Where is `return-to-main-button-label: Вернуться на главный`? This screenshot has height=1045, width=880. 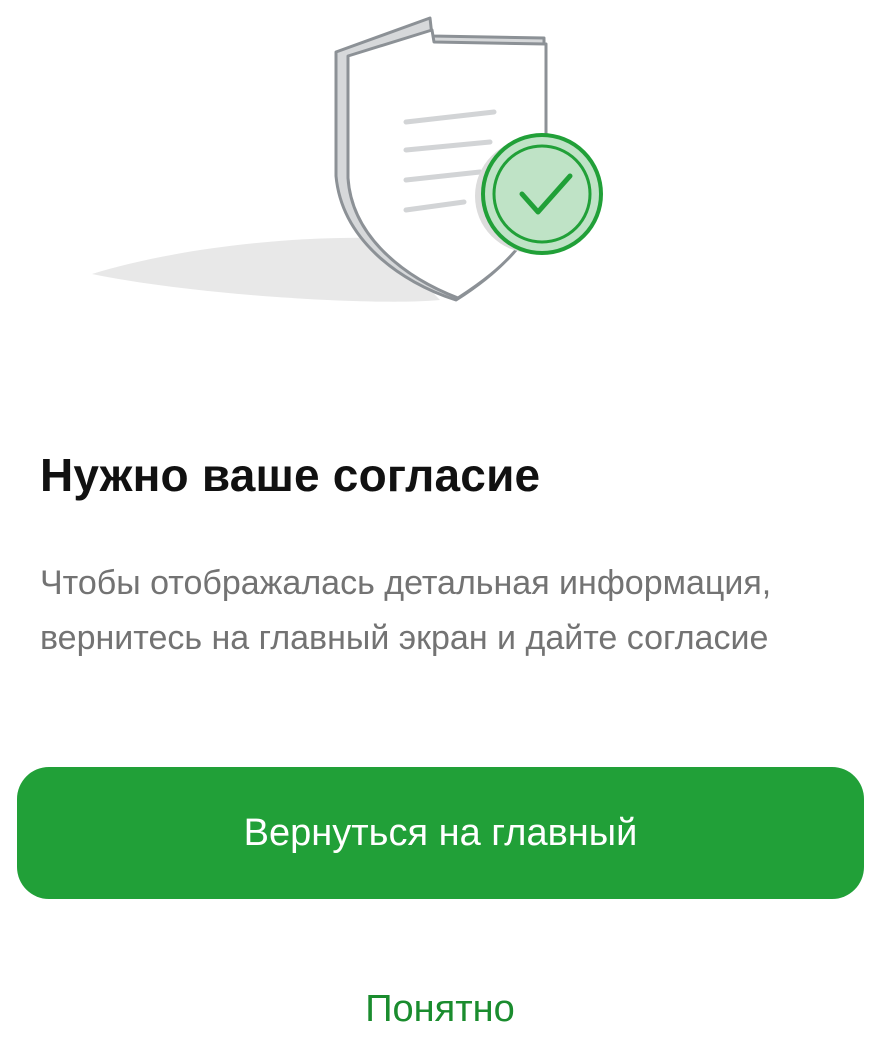
return-to-main-button-label: Вернуться на главный is located at coordinates (440, 832).